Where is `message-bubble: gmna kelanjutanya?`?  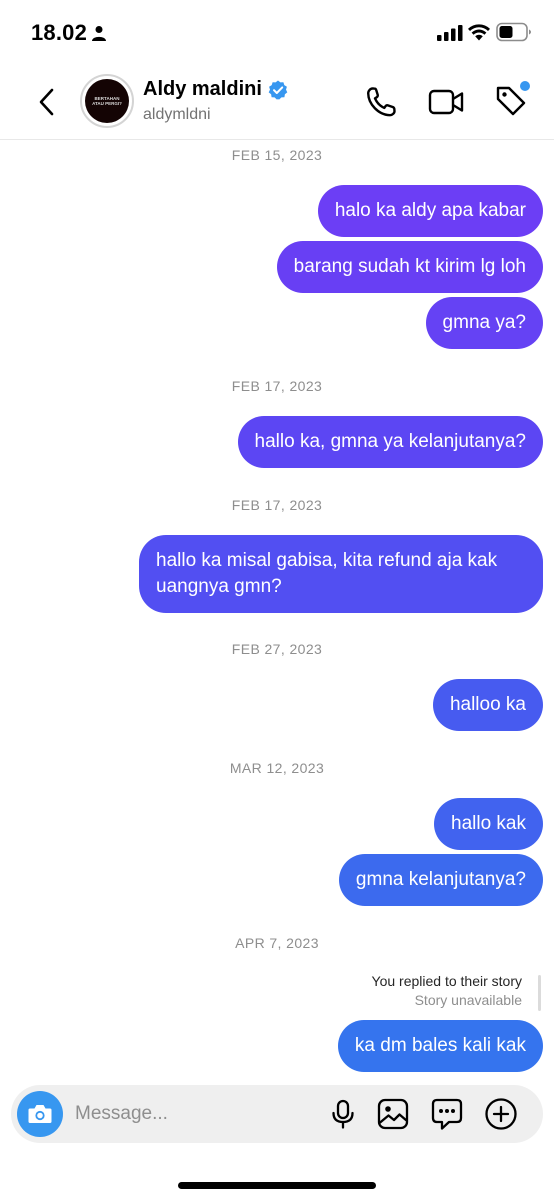 message-bubble: gmna kelanjutanya? is located at coordinates (440, 880).